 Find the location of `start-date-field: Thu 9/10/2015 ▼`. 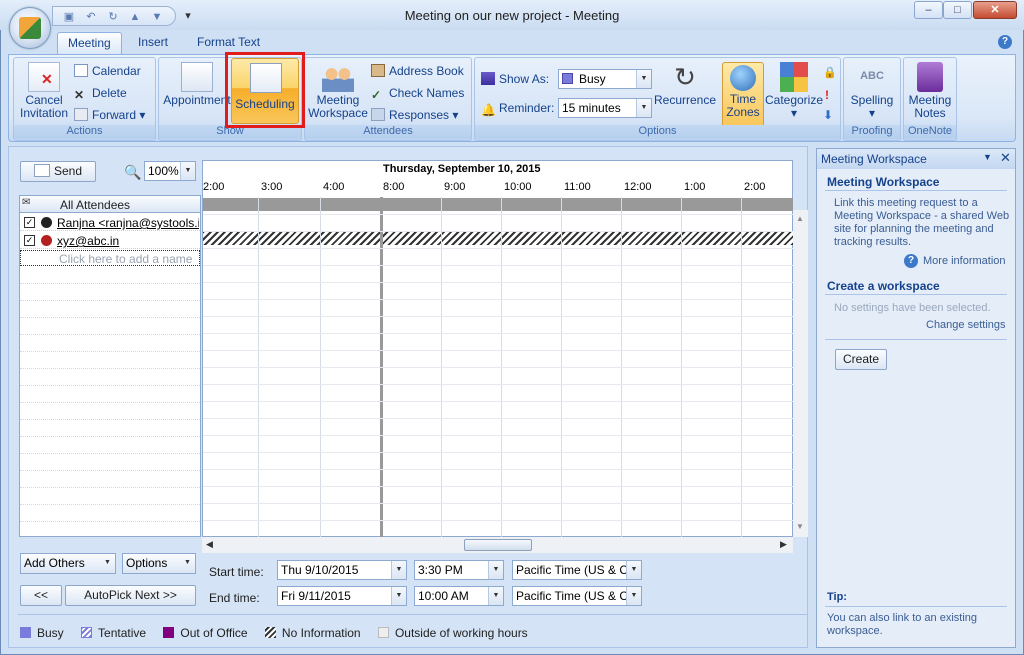

start-date-field: Thu 9/10/2015 ▼ is located at coordinates (342, 570).